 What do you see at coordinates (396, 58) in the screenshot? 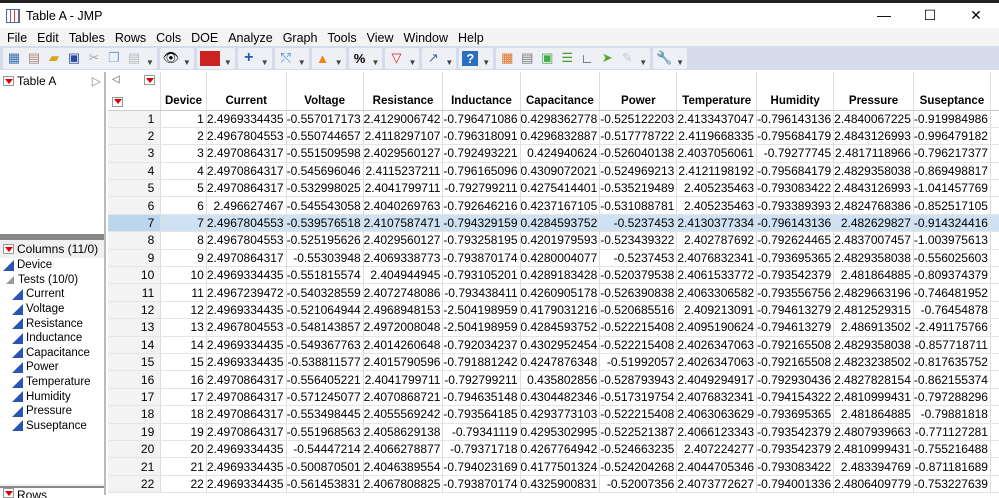
I see `filter-icon: ▽` at bounding box center [396, 58].